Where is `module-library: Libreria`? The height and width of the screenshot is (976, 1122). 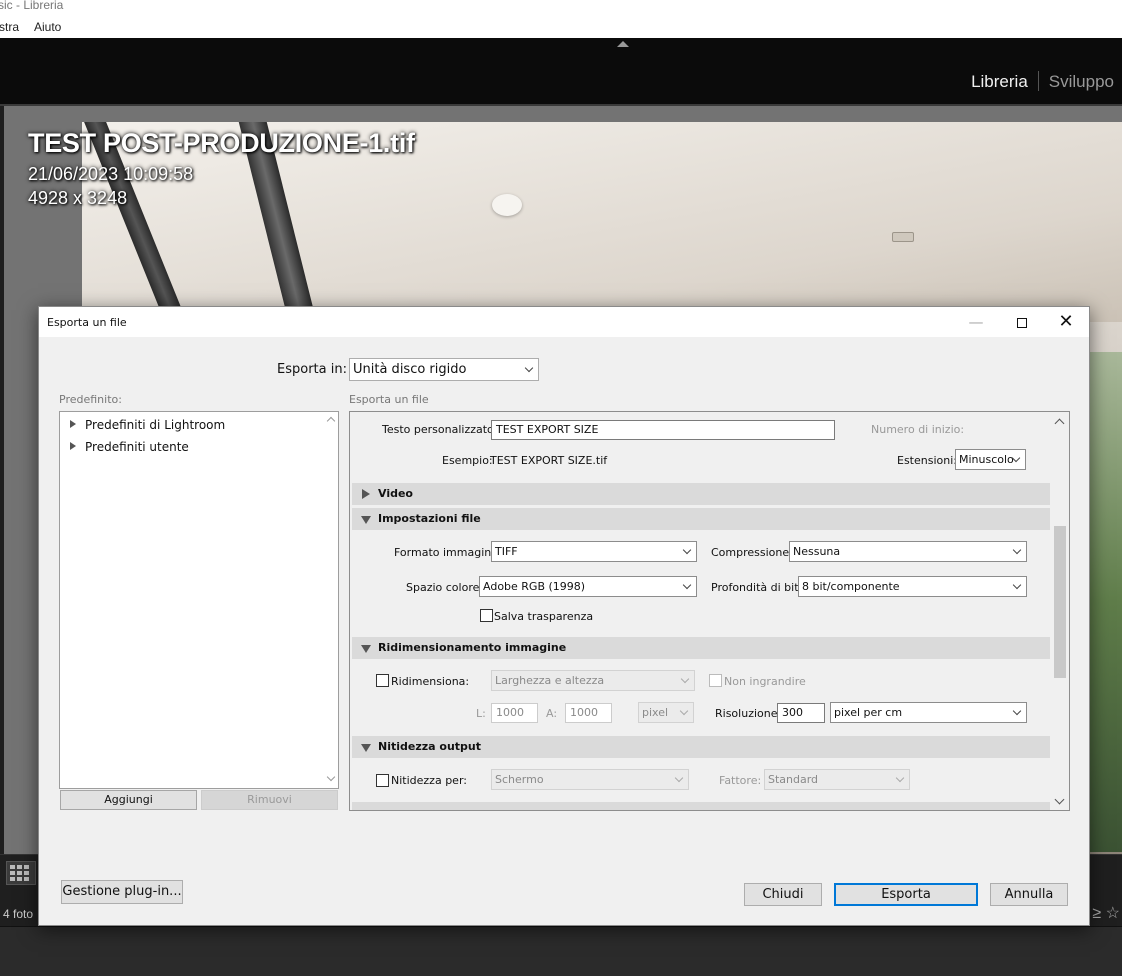 module-library: Libreria is located at coordinates (999, 81).